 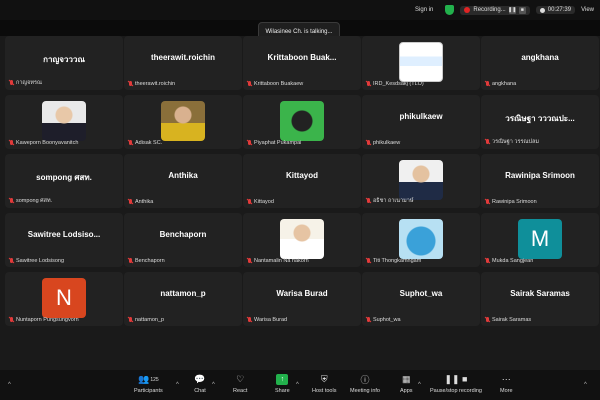 I want to click on chevron-up-icon: ^, so click(x=9, y=385).